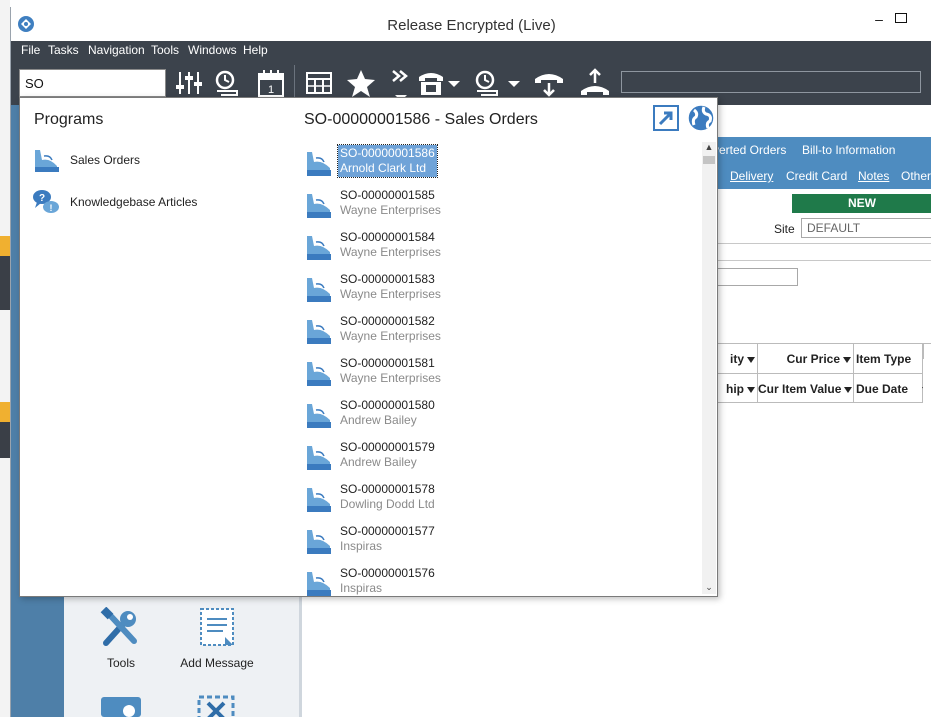 The width and height of the screenshot is (931, 717). I want to click on calendar-icon: 1, so click(271, 83).